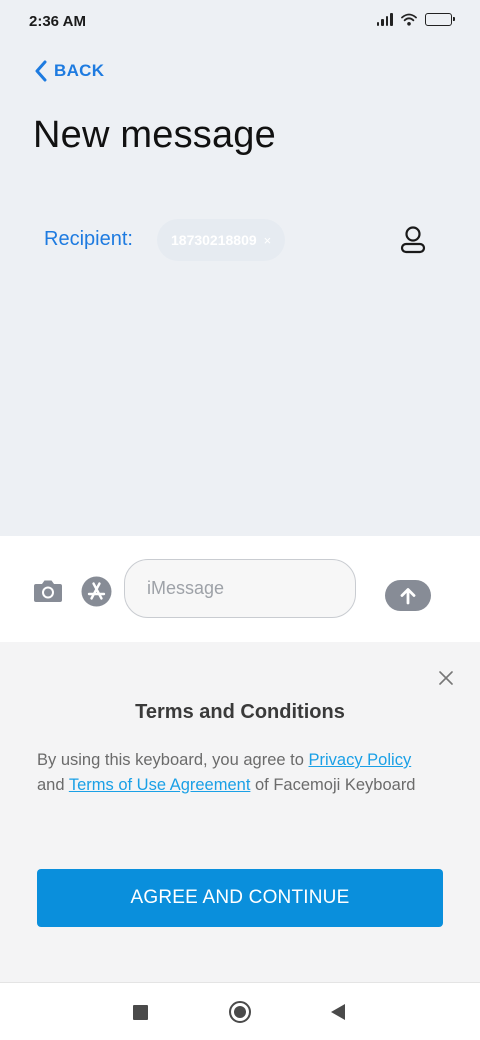  I want to click on recipient-chip: 18730218809 ×, so click(221, 240).